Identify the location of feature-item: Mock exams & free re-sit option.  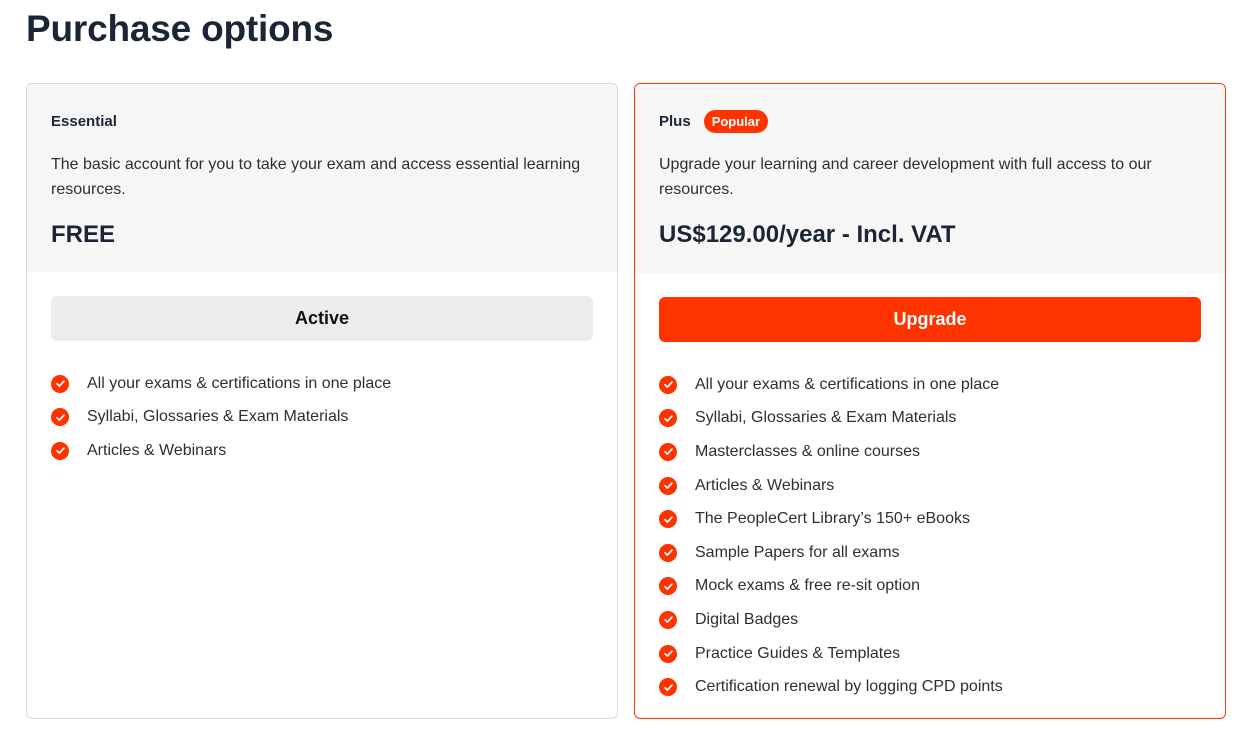
(930, 587).